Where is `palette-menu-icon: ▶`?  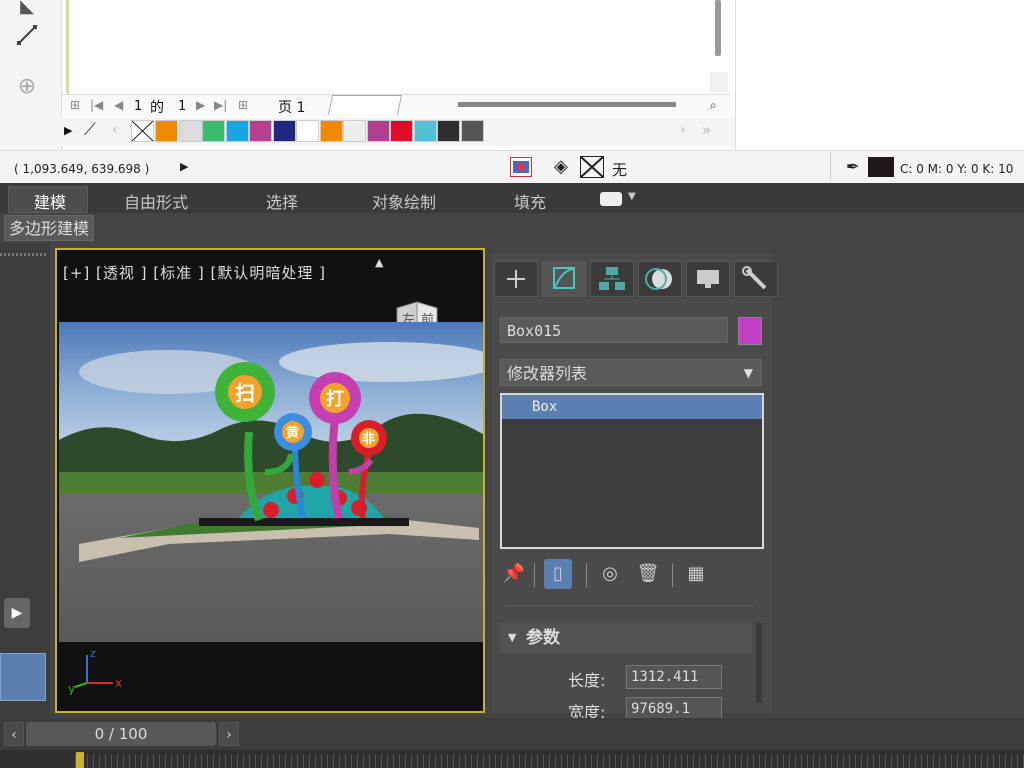 palette-menu-icon: ▶ is located at coordinates (68, 130).